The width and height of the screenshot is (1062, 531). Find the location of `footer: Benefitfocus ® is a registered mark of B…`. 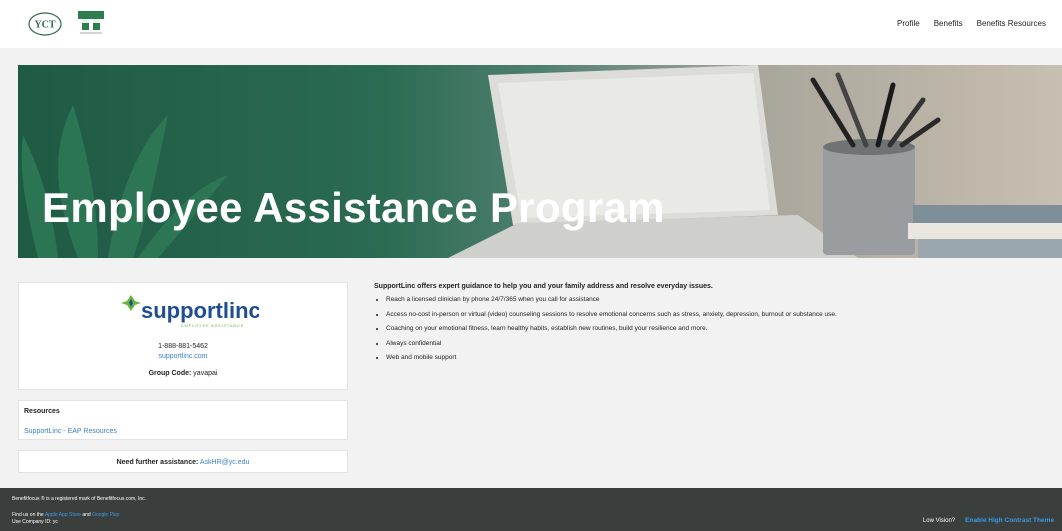

footer: Benefitfocus ® is a registered mark of B… is located at coordinates (531, 509).